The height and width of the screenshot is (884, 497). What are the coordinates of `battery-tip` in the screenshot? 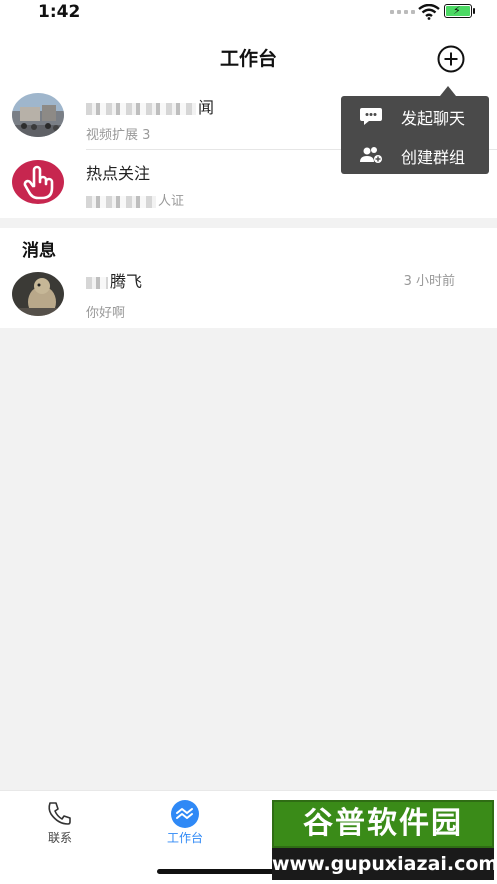 It's located at (474, 11).